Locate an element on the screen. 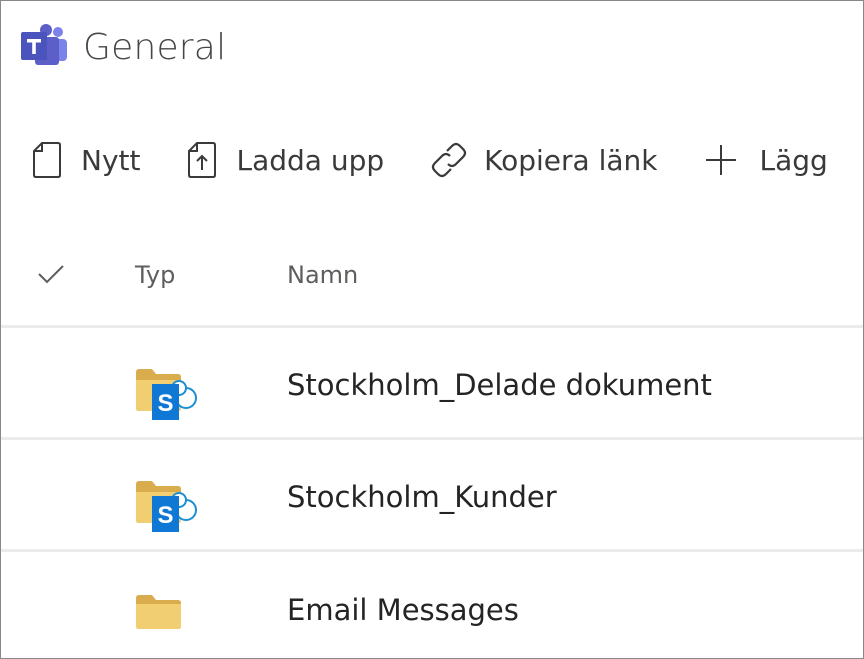 The width and height of the screenshot is (864, 659). add-button: Lägg is located at coordinates (766, 160).